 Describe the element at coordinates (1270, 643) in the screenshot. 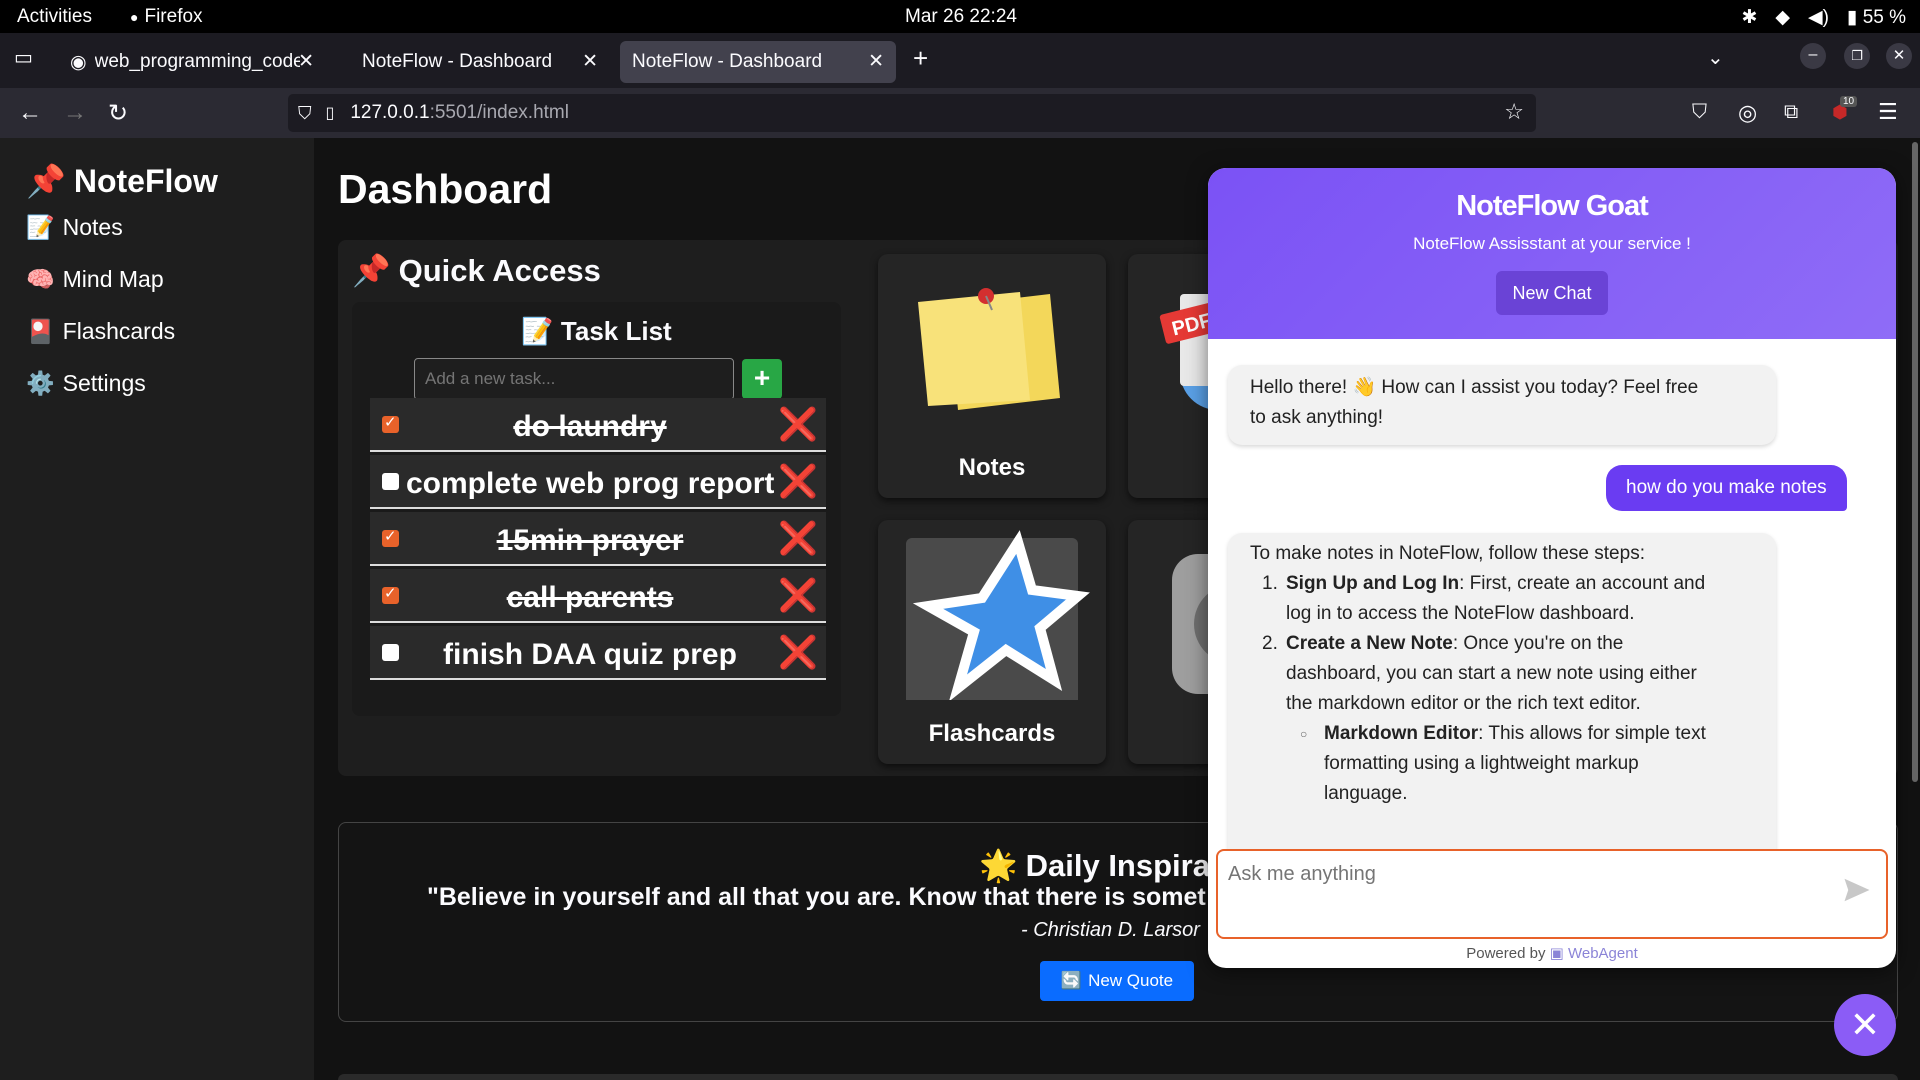

I see `step-number: 2.` at that location.